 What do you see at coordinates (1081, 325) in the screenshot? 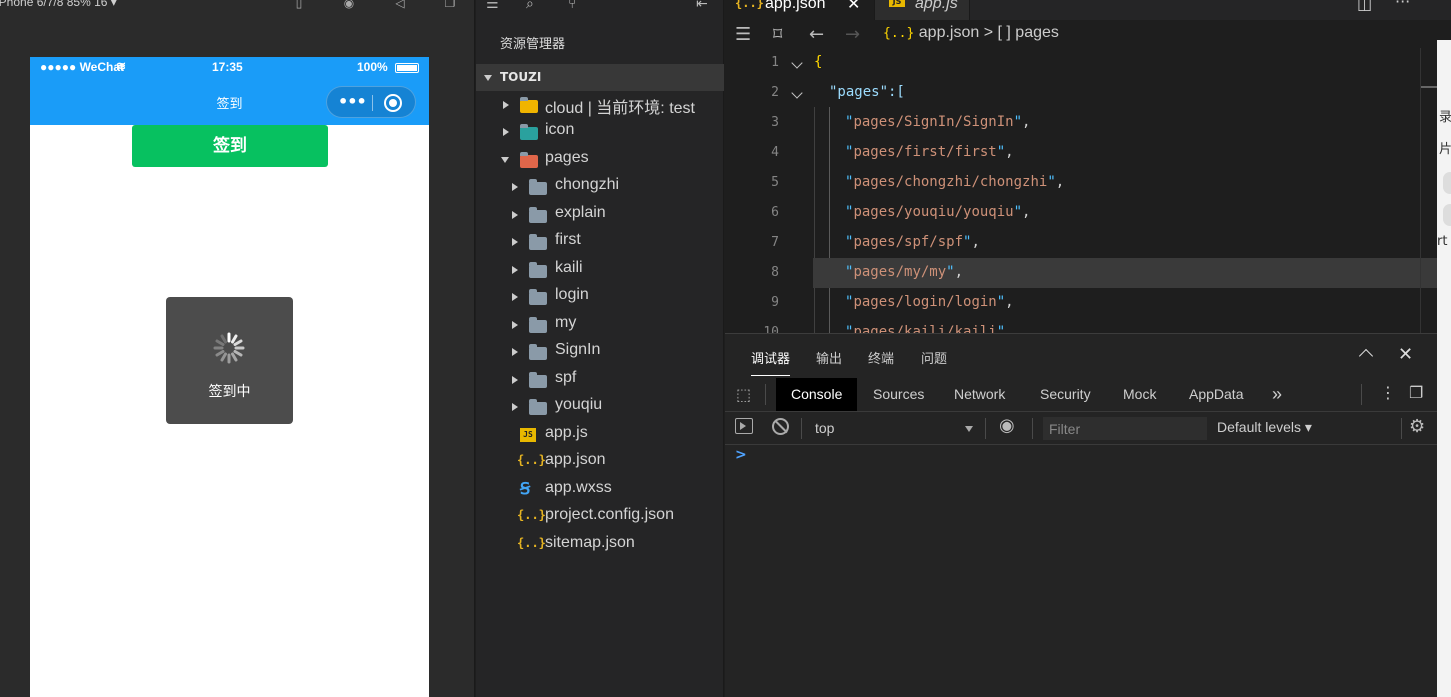
I see `code-line: 10 "pages/kaili/kaili",` at bounding box center [1081, 325].